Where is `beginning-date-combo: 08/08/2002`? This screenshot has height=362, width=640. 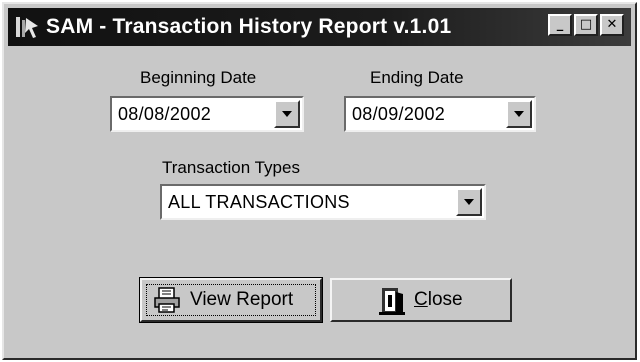 beginning-date-combo: 08/08/2002 is located at coordinates (207, 114).